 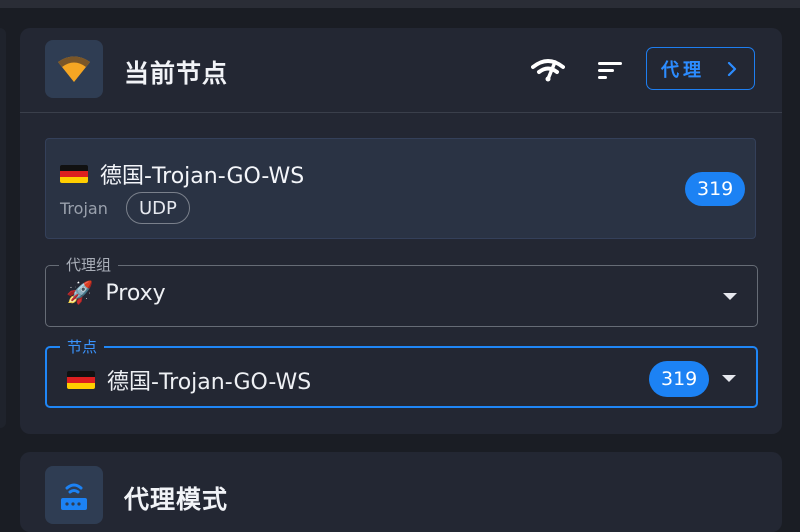 What do you see at coordinates (74, 69) in the screenshot?
I see `wifi-fan-icon` at bounding box center [74, 69].